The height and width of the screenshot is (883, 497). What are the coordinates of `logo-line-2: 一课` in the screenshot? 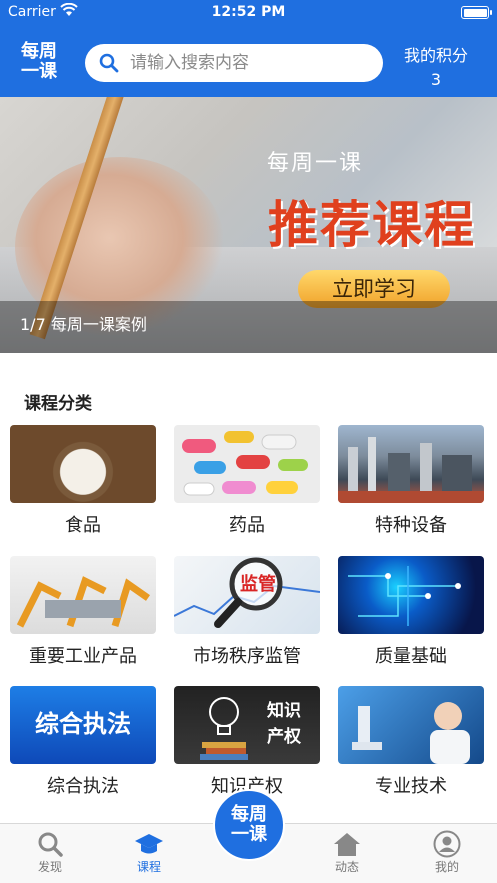 It's located at (39, 71).